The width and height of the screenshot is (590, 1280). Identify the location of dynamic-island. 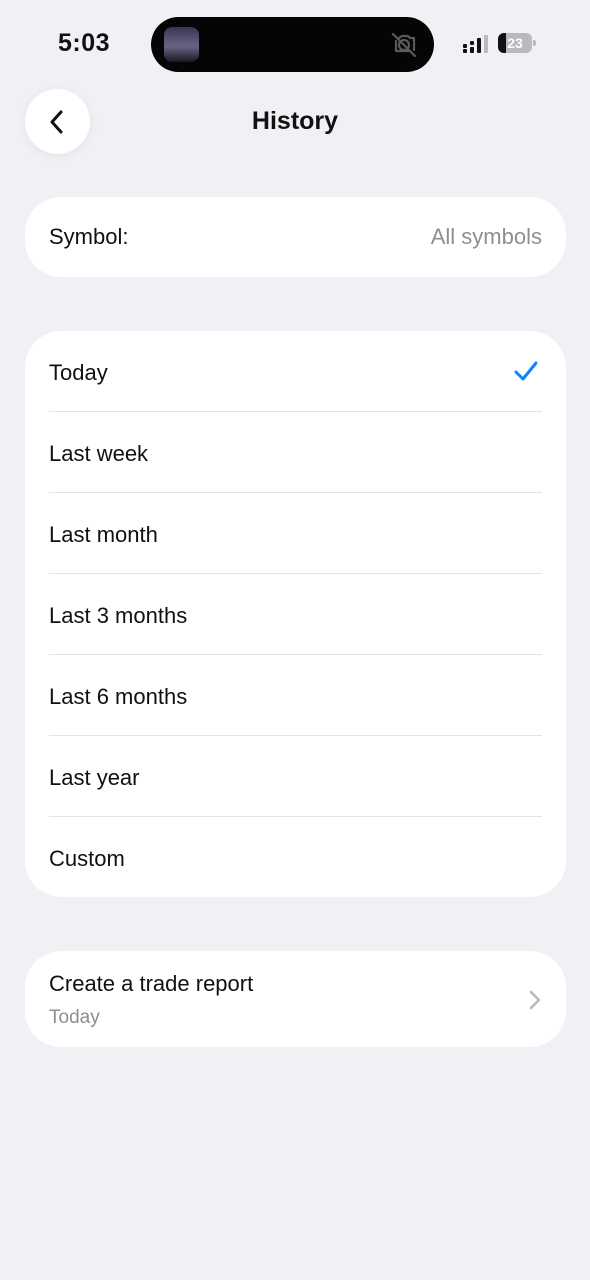
(292, 44).